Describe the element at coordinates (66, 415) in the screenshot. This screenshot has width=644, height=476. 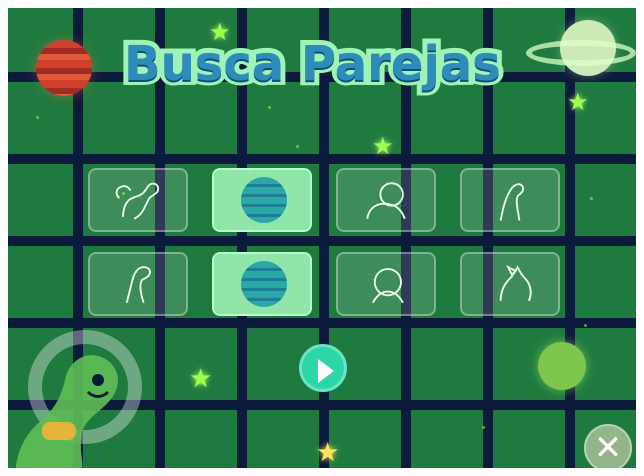
I see `dino-mascot-icon` at that location.